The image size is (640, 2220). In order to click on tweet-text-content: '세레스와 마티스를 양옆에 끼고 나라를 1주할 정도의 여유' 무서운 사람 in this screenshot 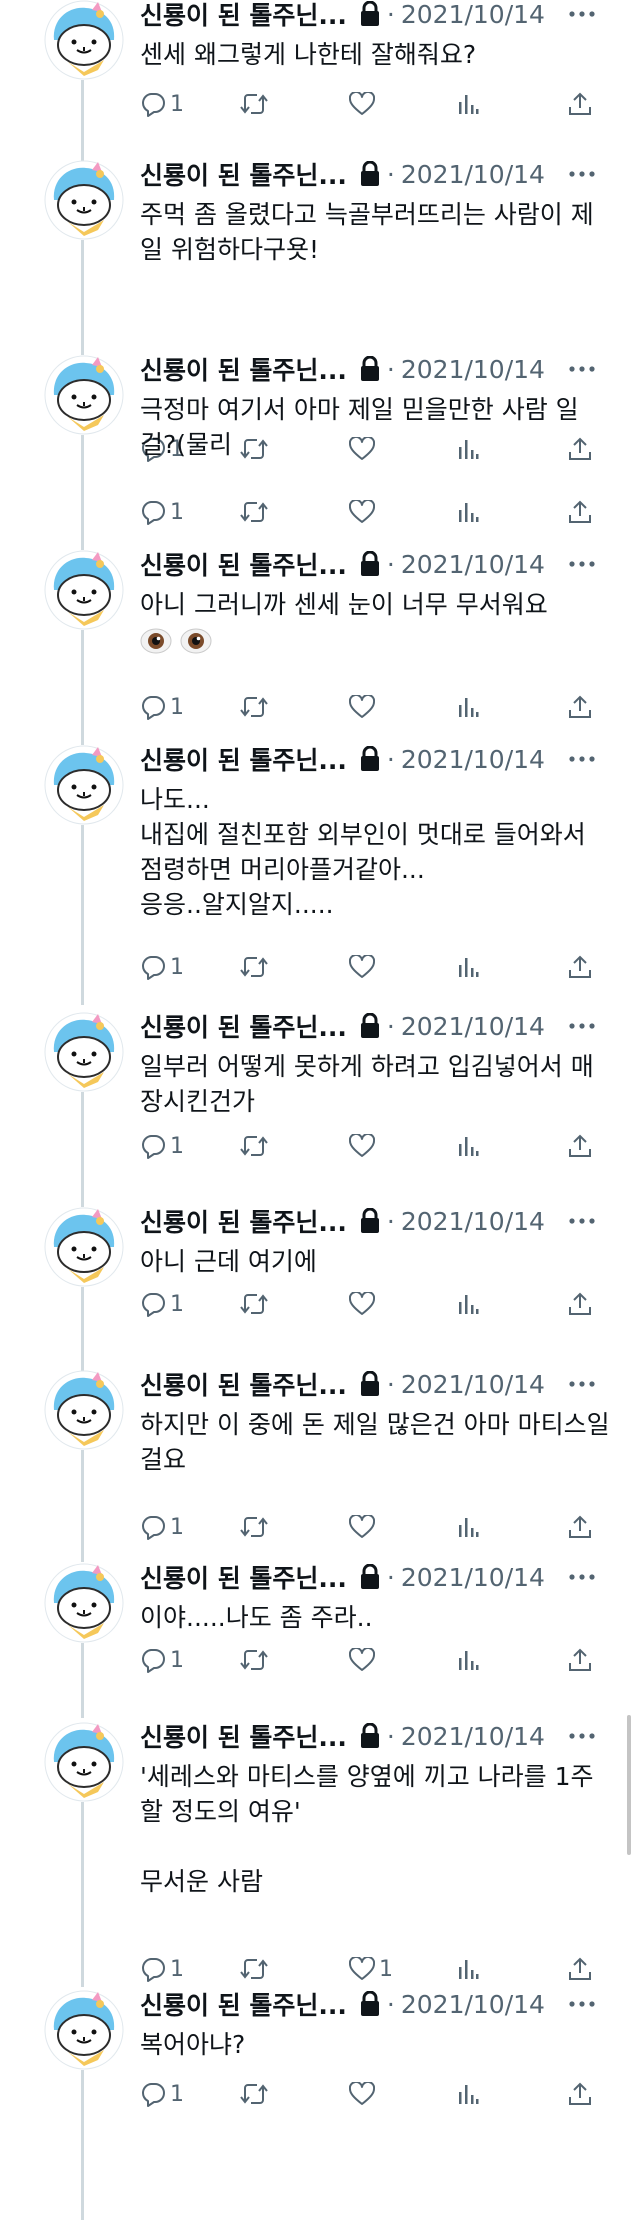, I will do `click(367, 1829)`.